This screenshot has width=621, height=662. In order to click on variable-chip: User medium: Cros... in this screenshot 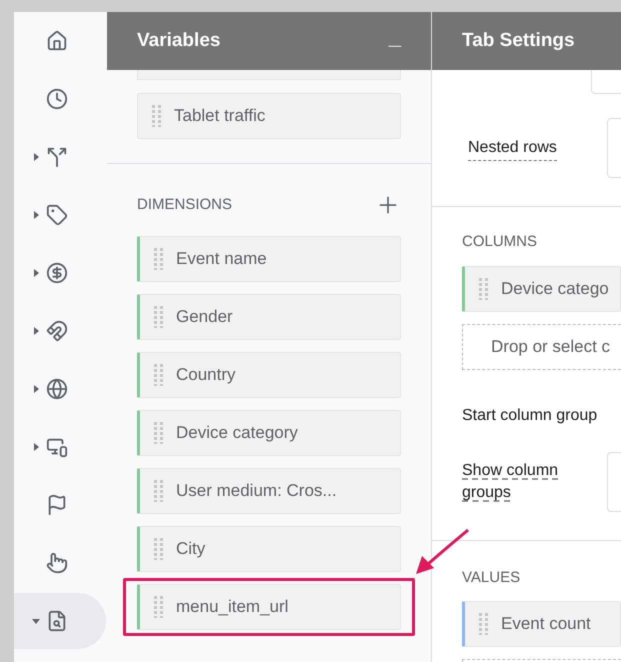, I will do `click(269, 491)`.